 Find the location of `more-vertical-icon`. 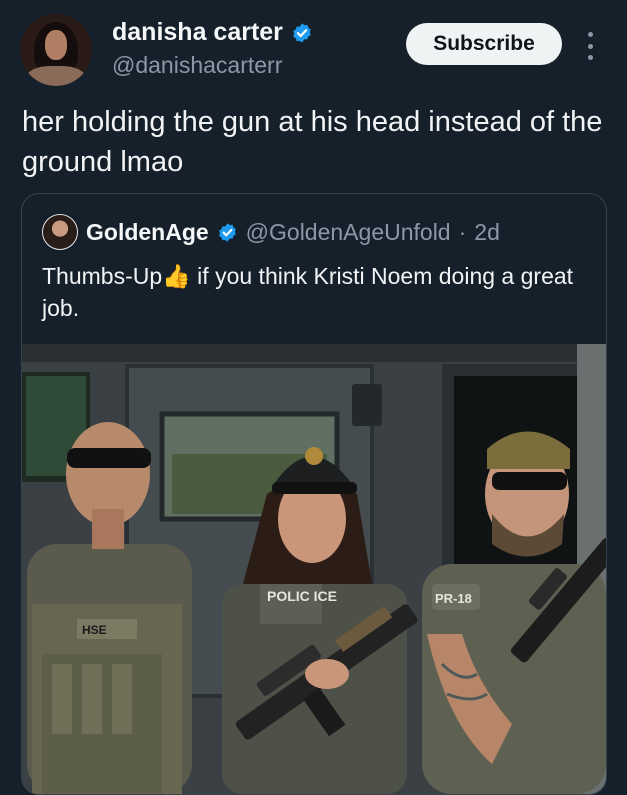

more-vertical-icon is located at coordinates (590, 46).